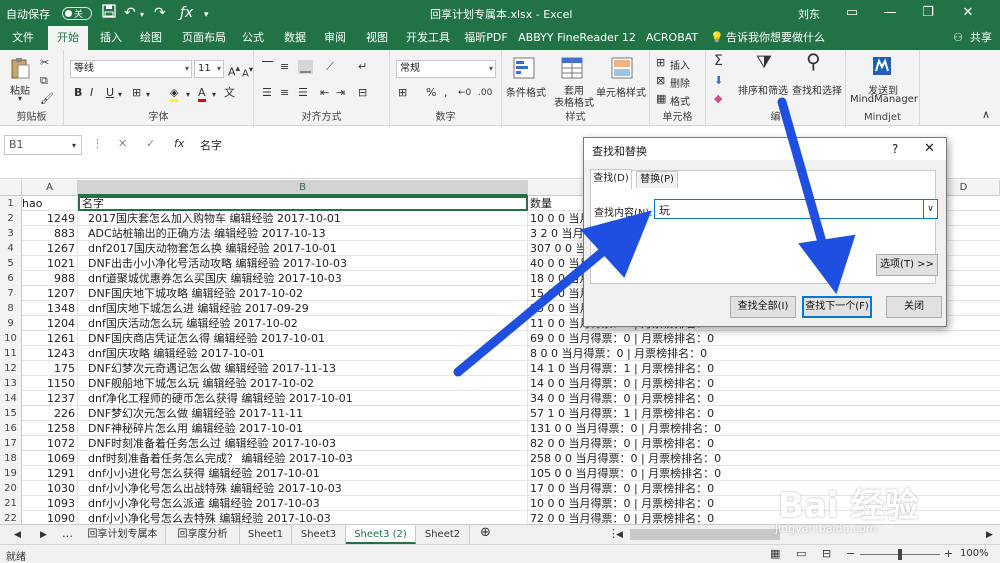 Image resolution: width=1000 pixels, height=563 pixels. Describe the element at coordinates (611, 179) in the screenshot. I see `dialog-tab-find: 查找(D)` at that location.